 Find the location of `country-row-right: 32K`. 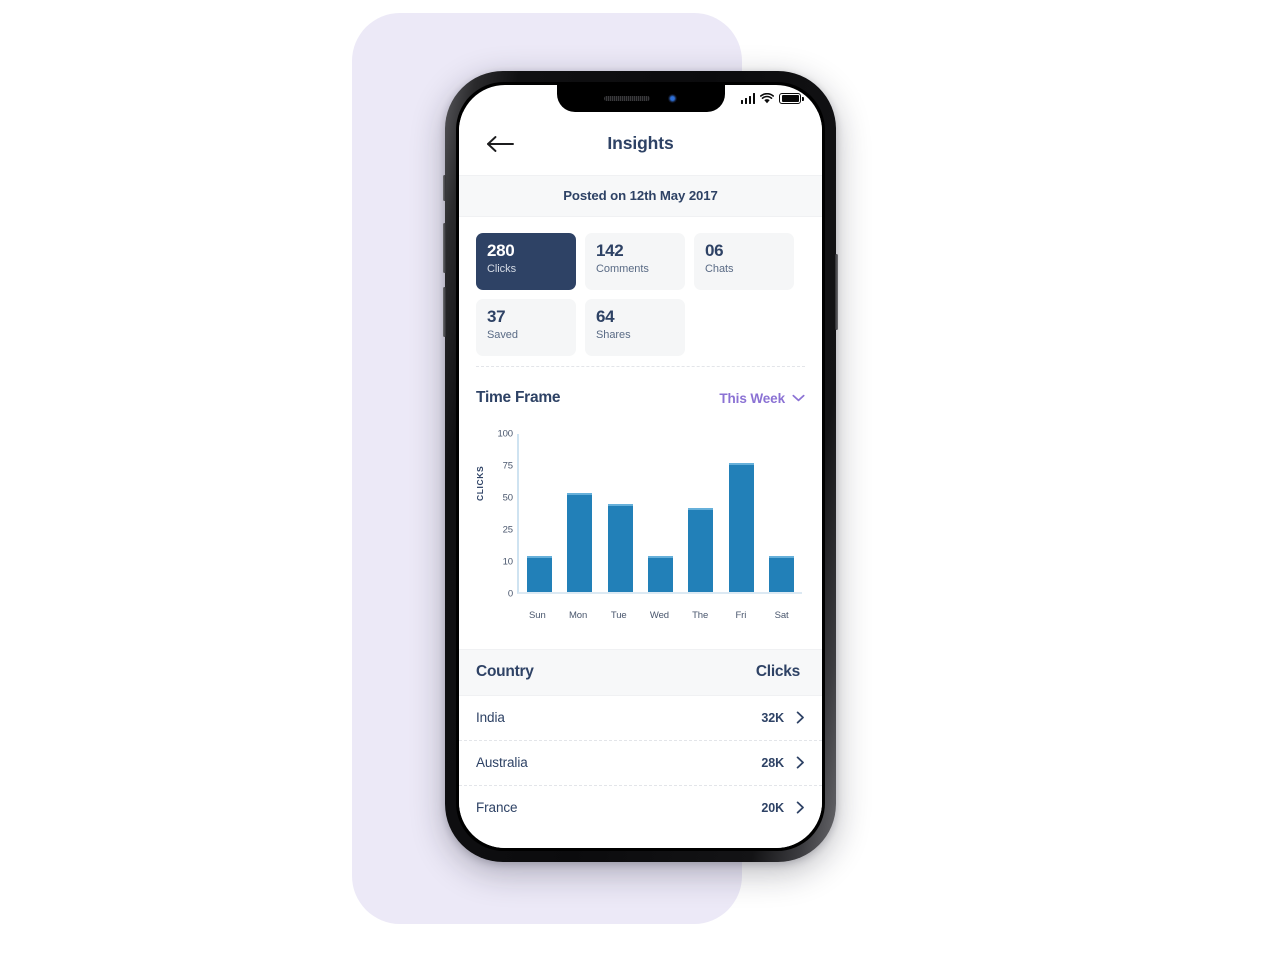

country-row-right: 32K is located at coordinates (783, 718).